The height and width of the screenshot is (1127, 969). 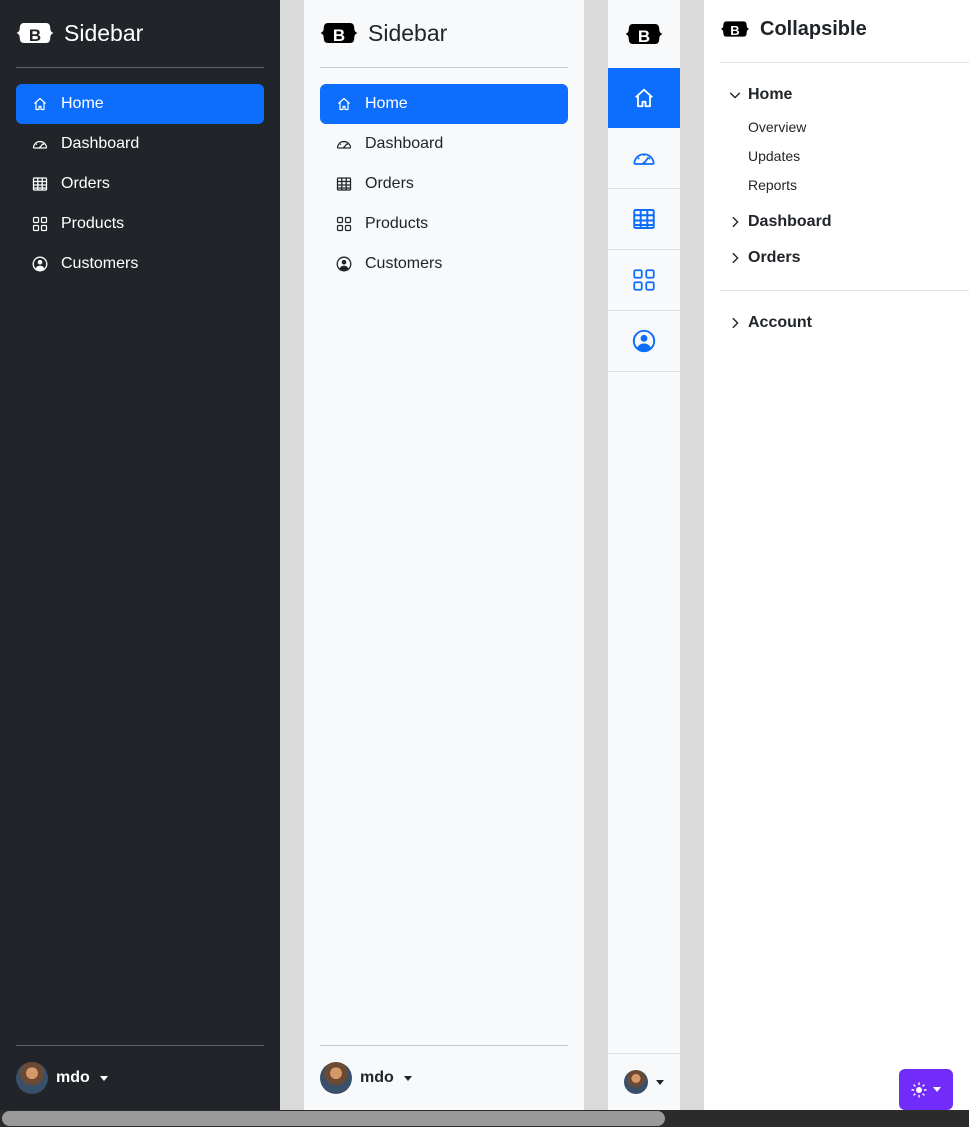 What do you see at coordinates (780, 322) in the screenshot?
I see `toggle-label: Account` at bounding box center [780, 322].